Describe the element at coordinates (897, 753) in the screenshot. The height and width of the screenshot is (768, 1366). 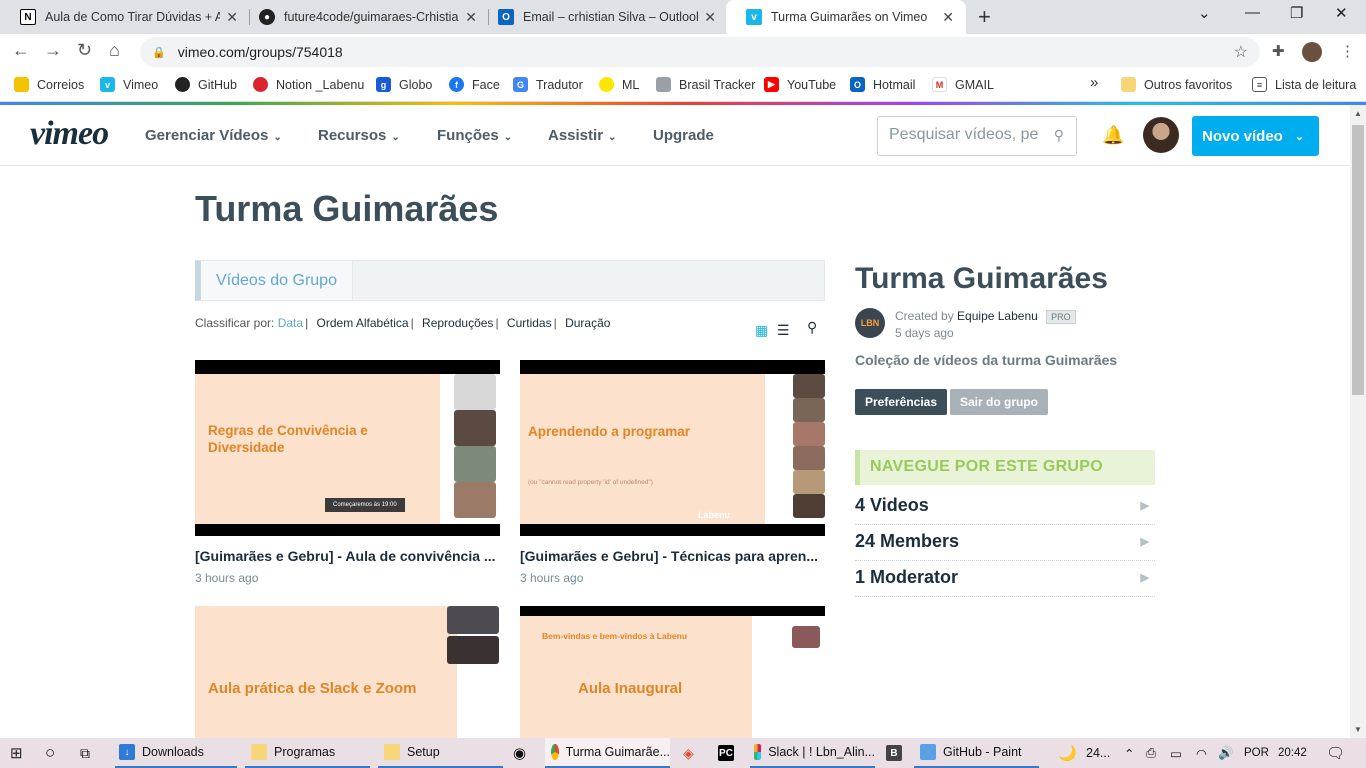
I see `app-icon: B` at that location.